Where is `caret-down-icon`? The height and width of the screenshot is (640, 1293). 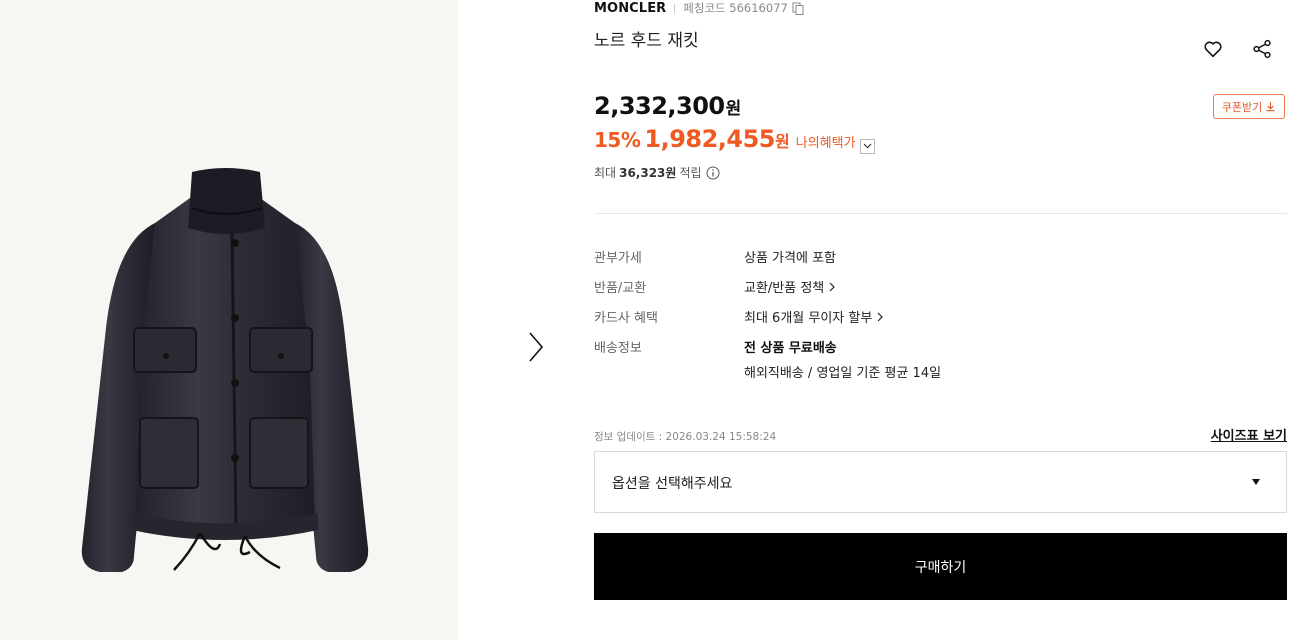
caret-down-icon is located at coordinates (1256, 482).